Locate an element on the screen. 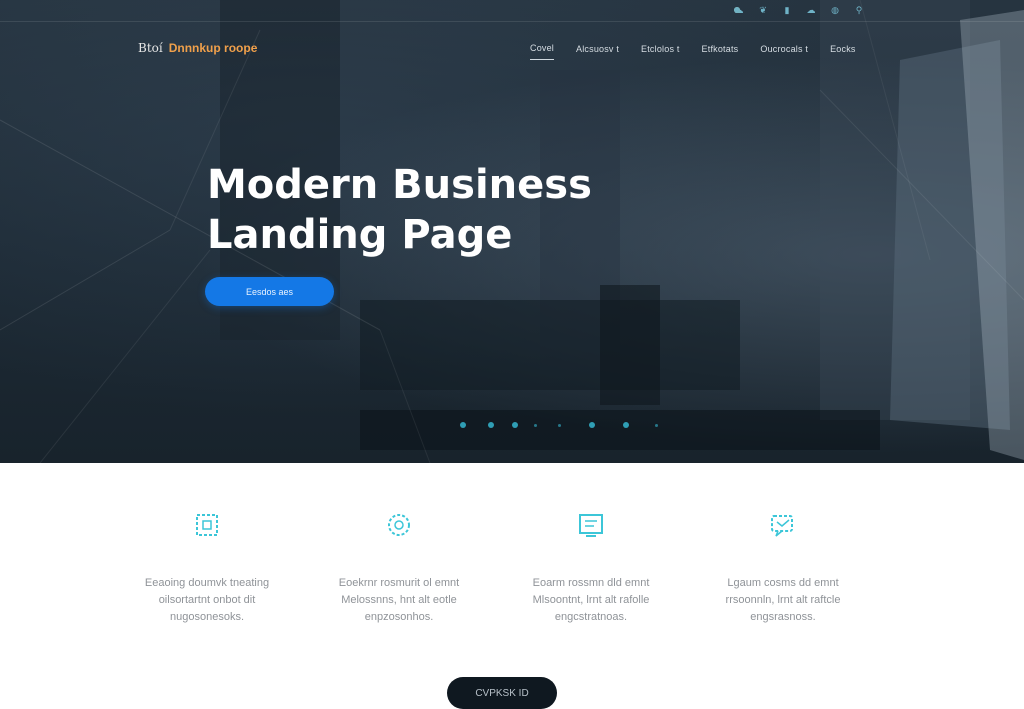 Image resolution: width=1024 pixels, height=709 pixels. brand-logo: Btoí Dnnnkup roope is located at coordinates (197, 48).